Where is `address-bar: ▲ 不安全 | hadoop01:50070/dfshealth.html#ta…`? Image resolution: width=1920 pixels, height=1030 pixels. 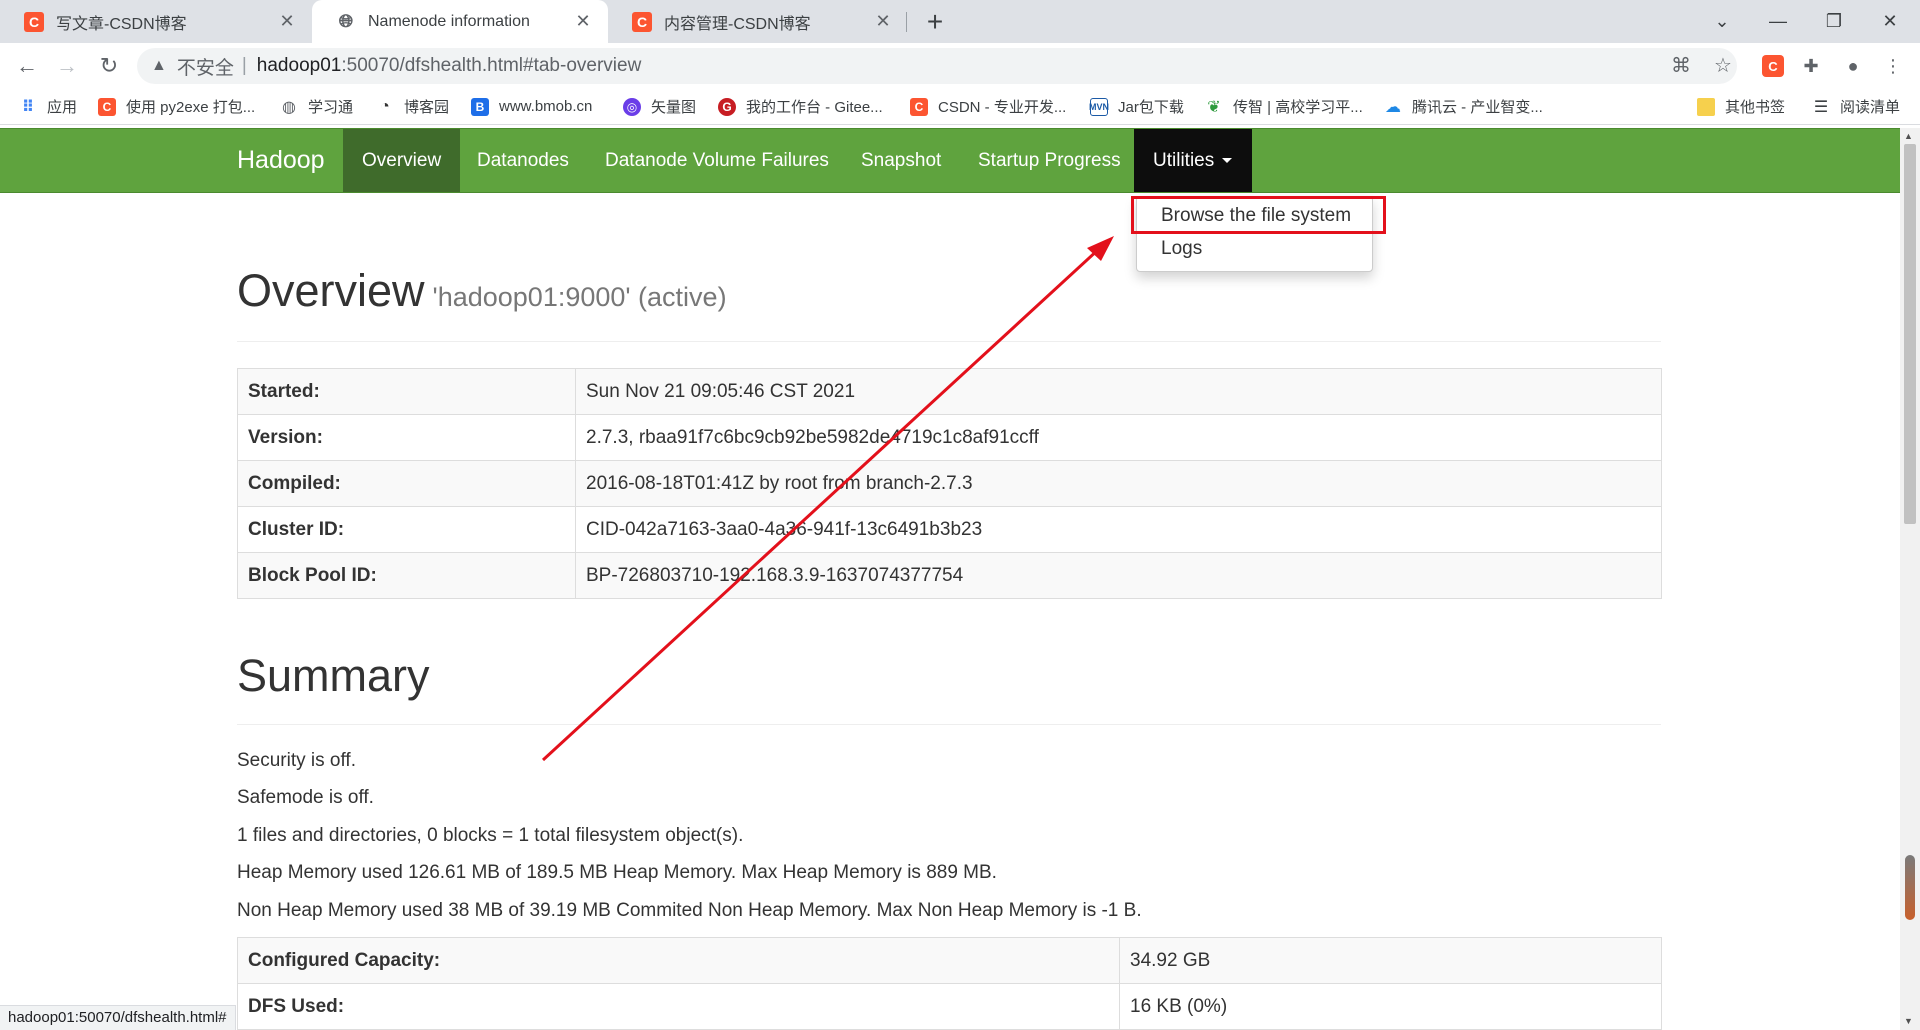
address-bar: ▲ 不安全 | hadoop01:50070/dfshealth.html#ta… is located at coordinates (937, 66).